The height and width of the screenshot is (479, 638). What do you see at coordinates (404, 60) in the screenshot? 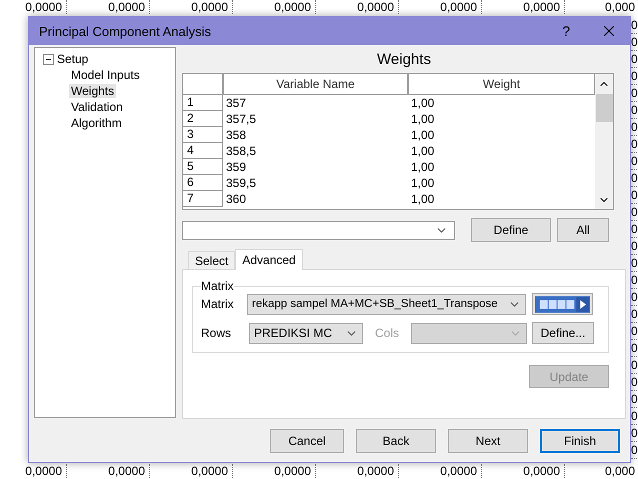
I see `page-heading: Weights` at bounding box center [404, 60].